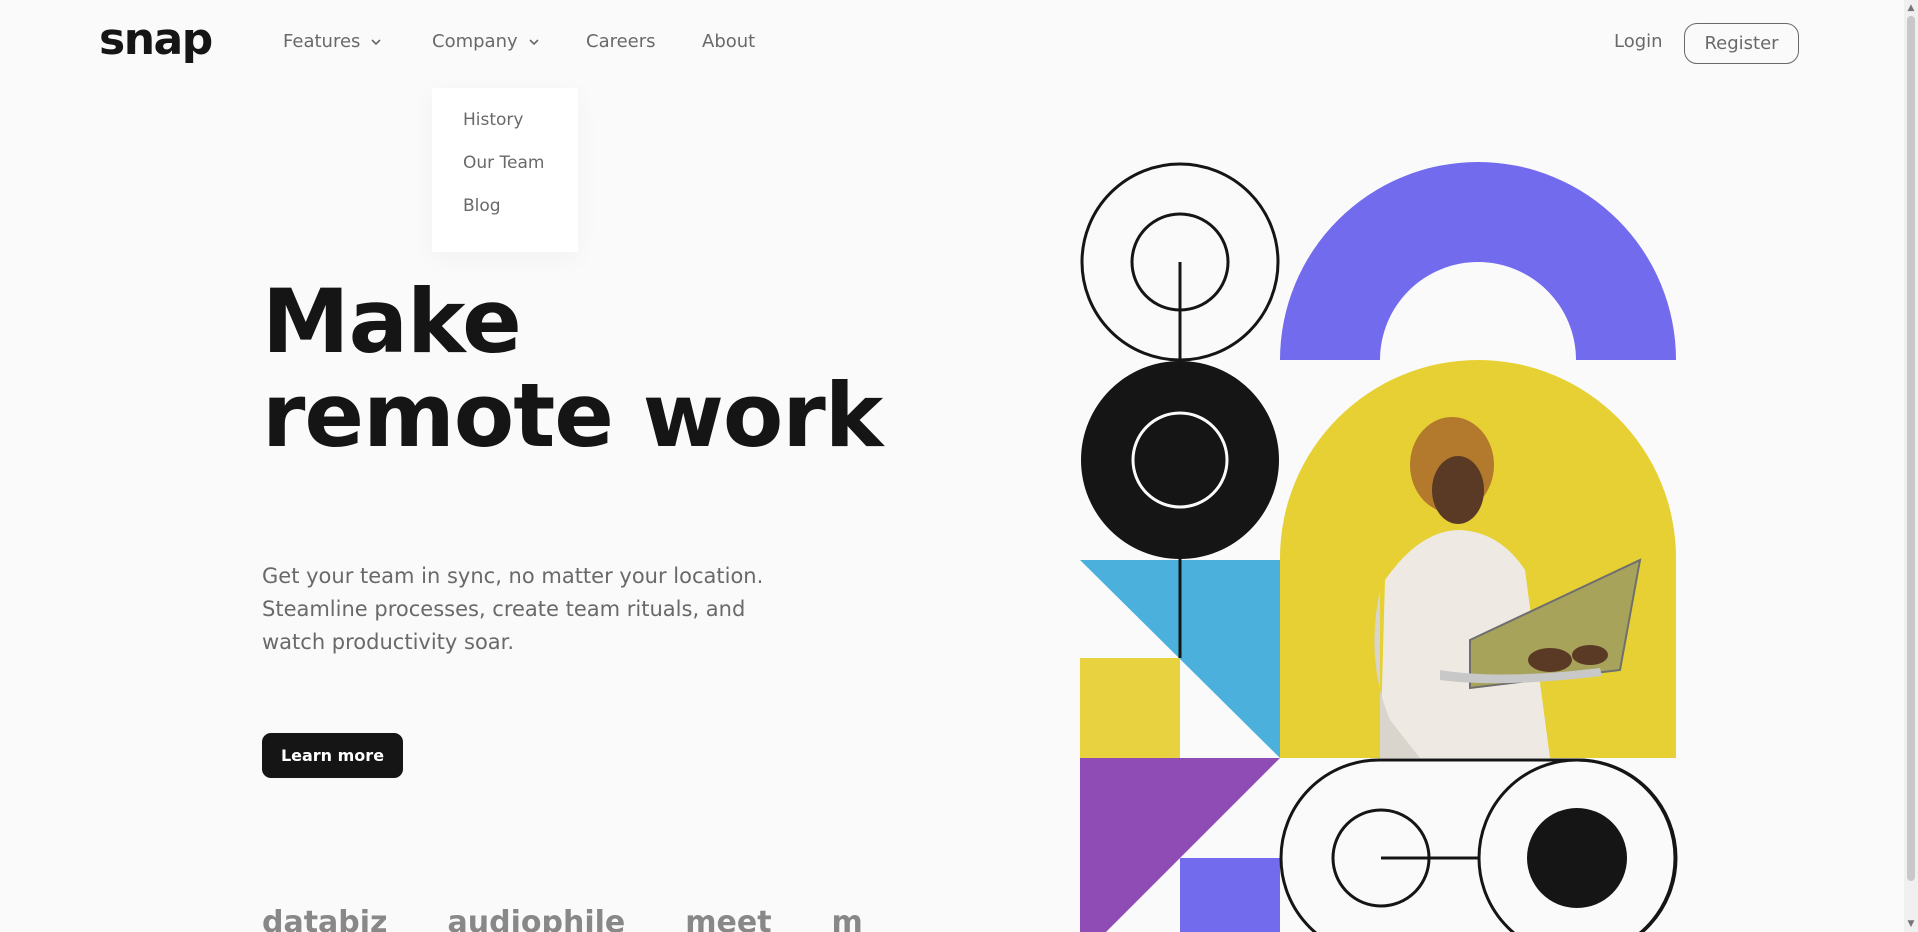 Image resolution: width=1918 pixels, height=932 pixels. I want to click on hero-title: Make remote work, so click(572, 368).